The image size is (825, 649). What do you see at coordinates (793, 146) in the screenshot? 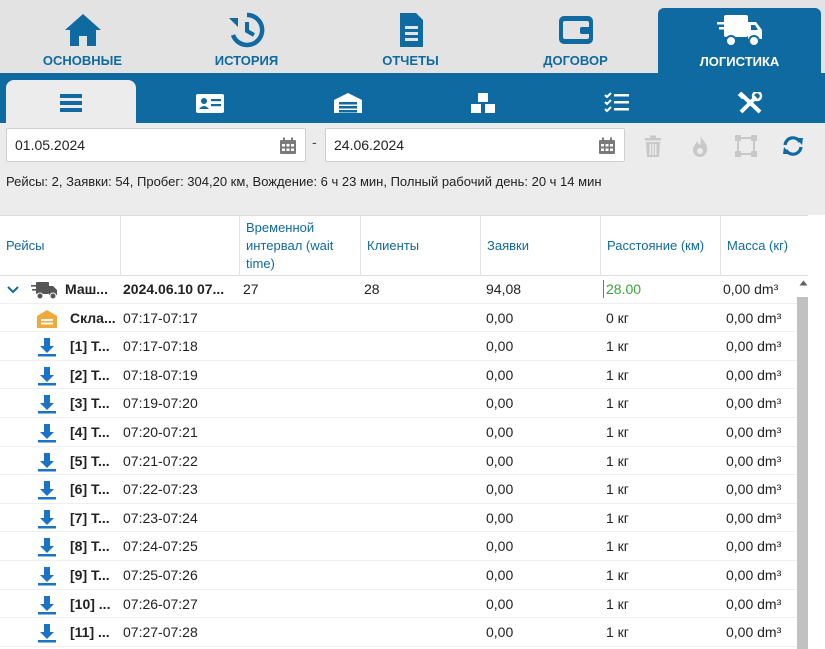
I see `refresh-icon` at bounding box center [793, 146].